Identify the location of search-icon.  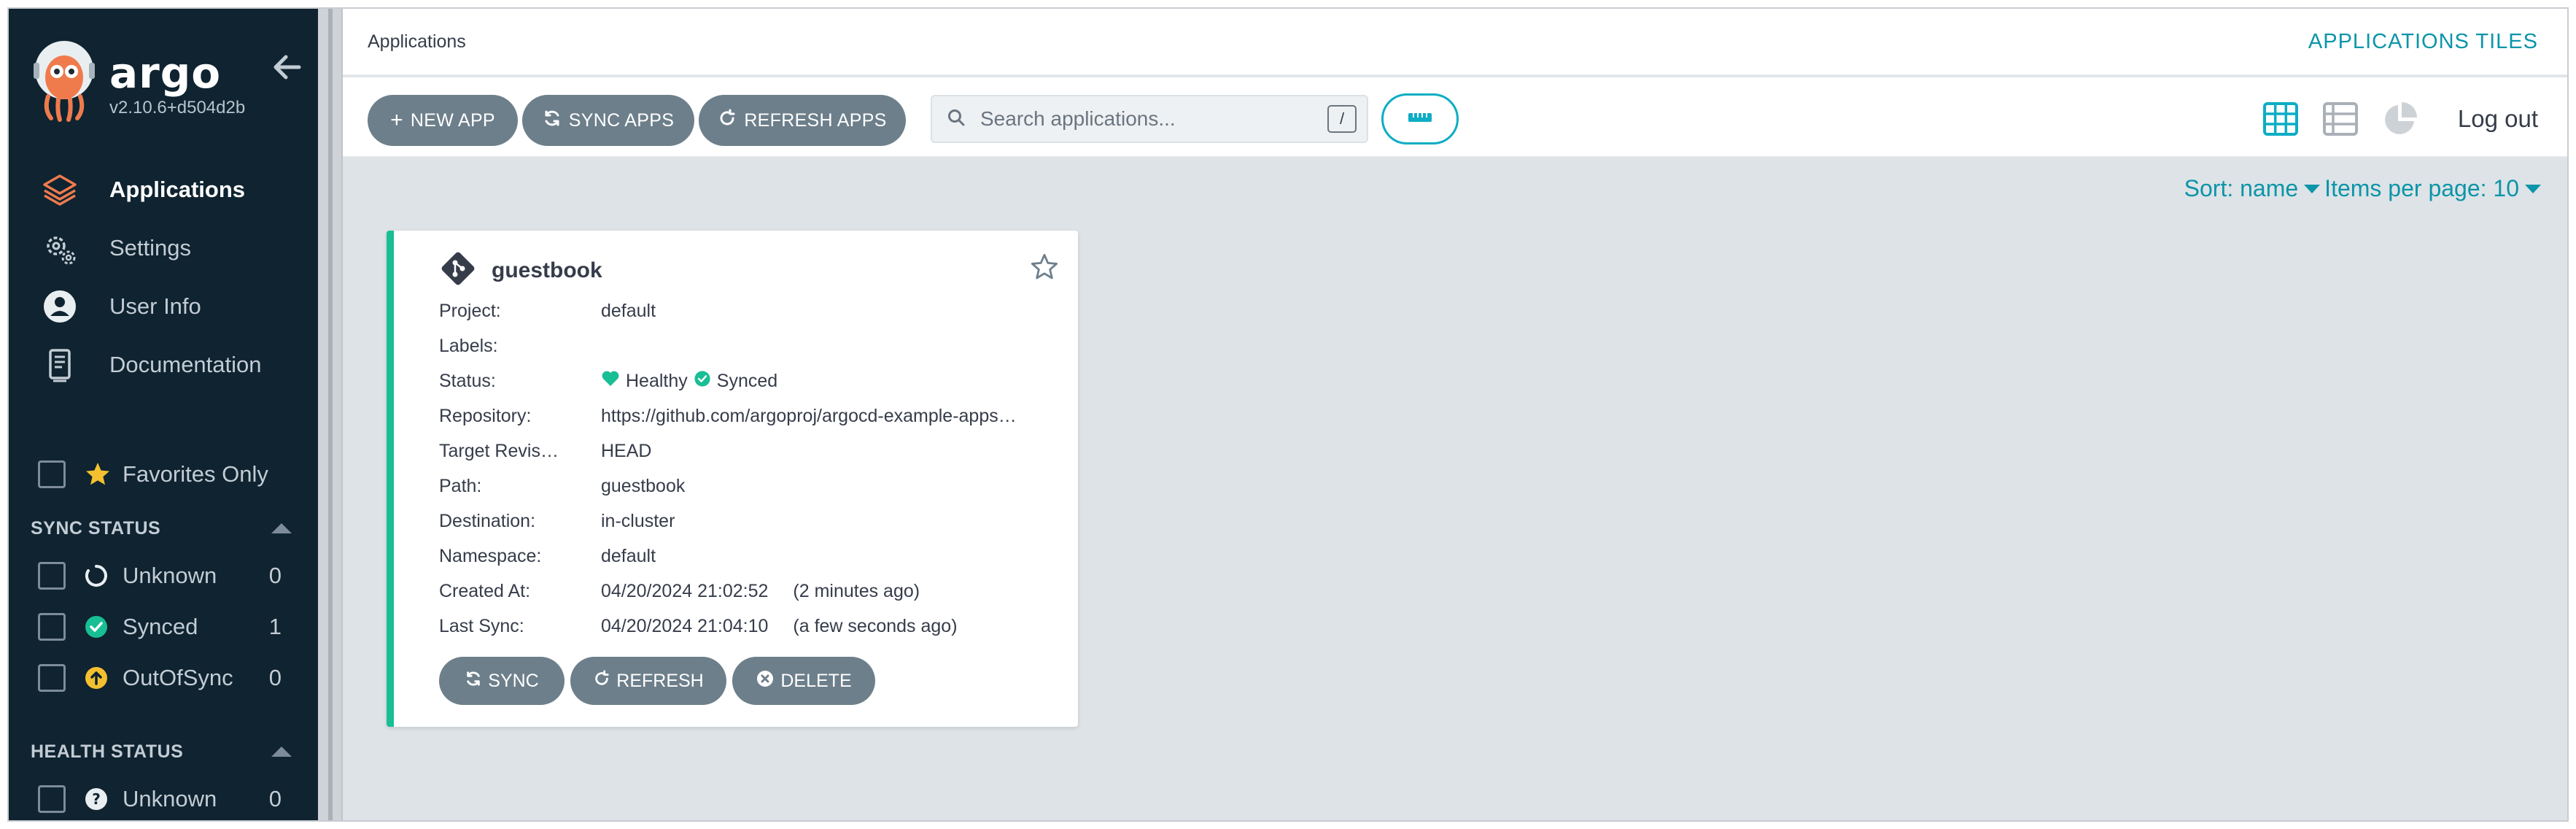
(957, 120).